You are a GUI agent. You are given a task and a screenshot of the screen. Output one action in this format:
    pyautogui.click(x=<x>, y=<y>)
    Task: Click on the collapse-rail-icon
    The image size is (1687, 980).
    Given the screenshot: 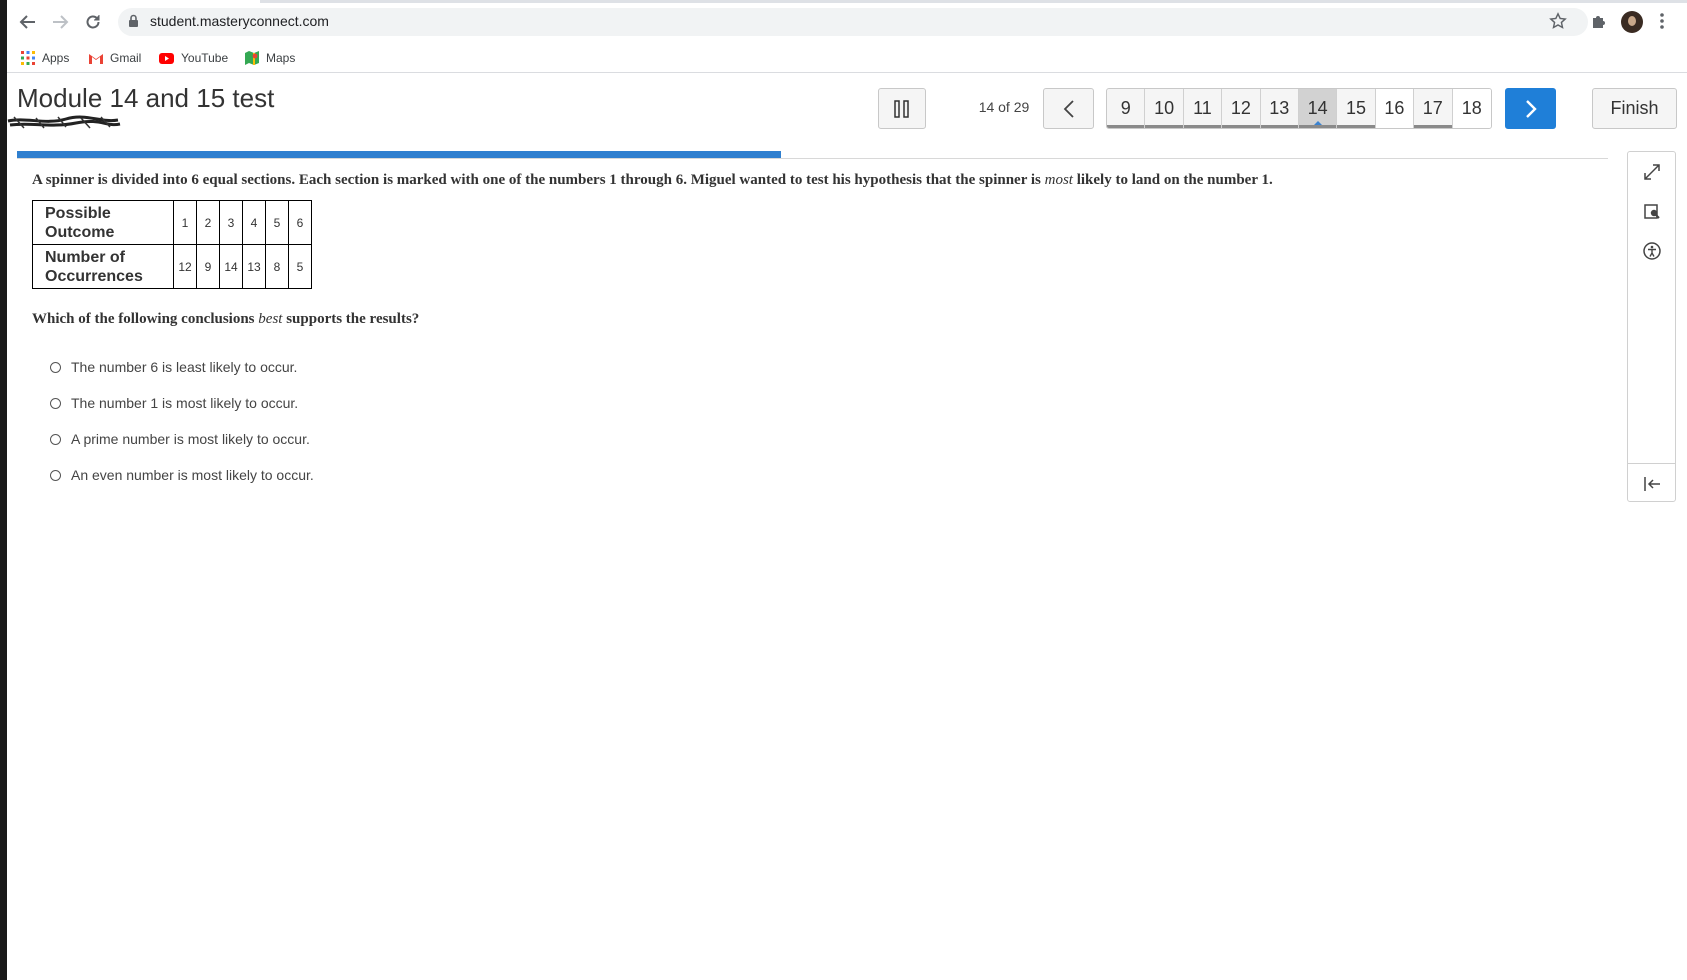 What is the action you would take?
    pyautogui.click(x=1652, y=484)
    